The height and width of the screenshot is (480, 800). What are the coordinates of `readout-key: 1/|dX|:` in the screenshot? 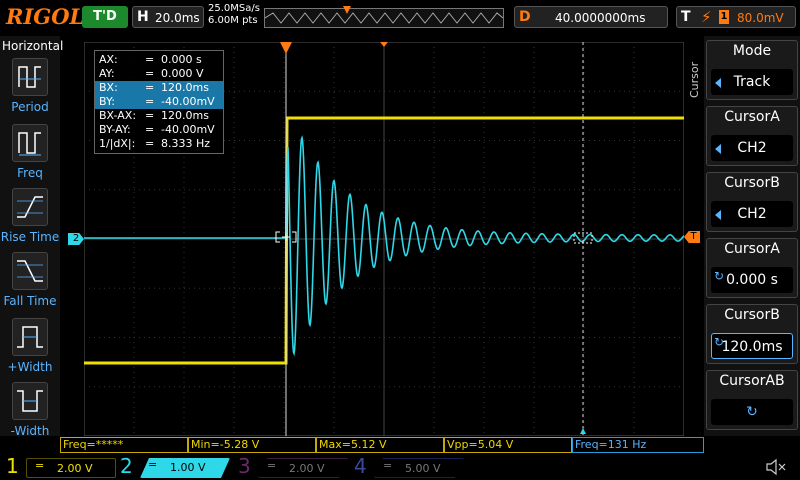 It's located at (117, 143).